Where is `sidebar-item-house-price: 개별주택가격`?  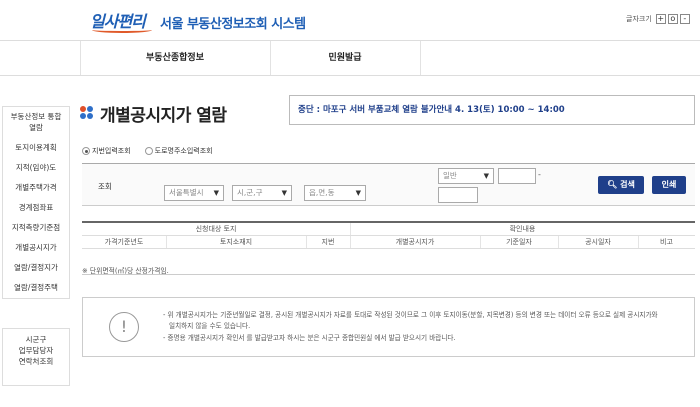 sidebar-item-house-price: 개별주택가격 is located at coordinates (36, 188).